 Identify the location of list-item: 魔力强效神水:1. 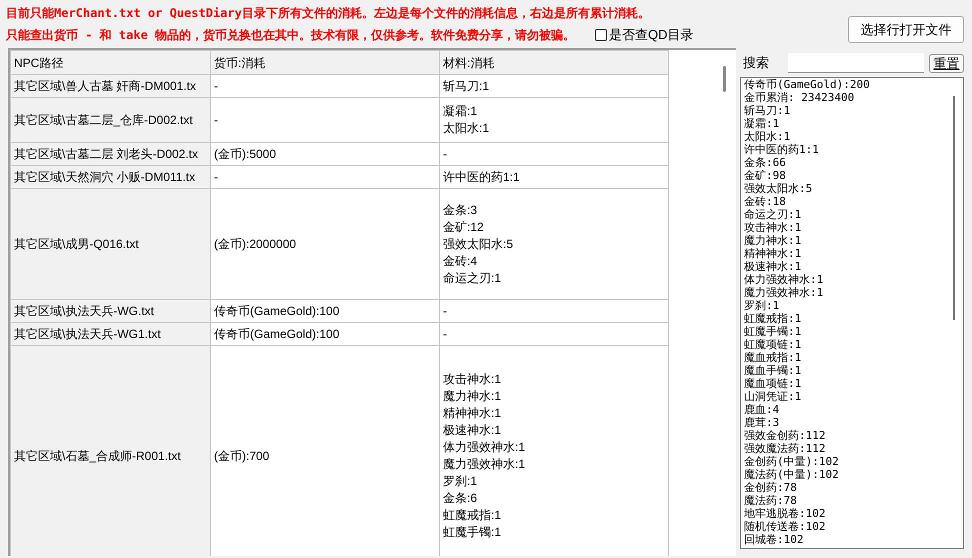
(853, 292).